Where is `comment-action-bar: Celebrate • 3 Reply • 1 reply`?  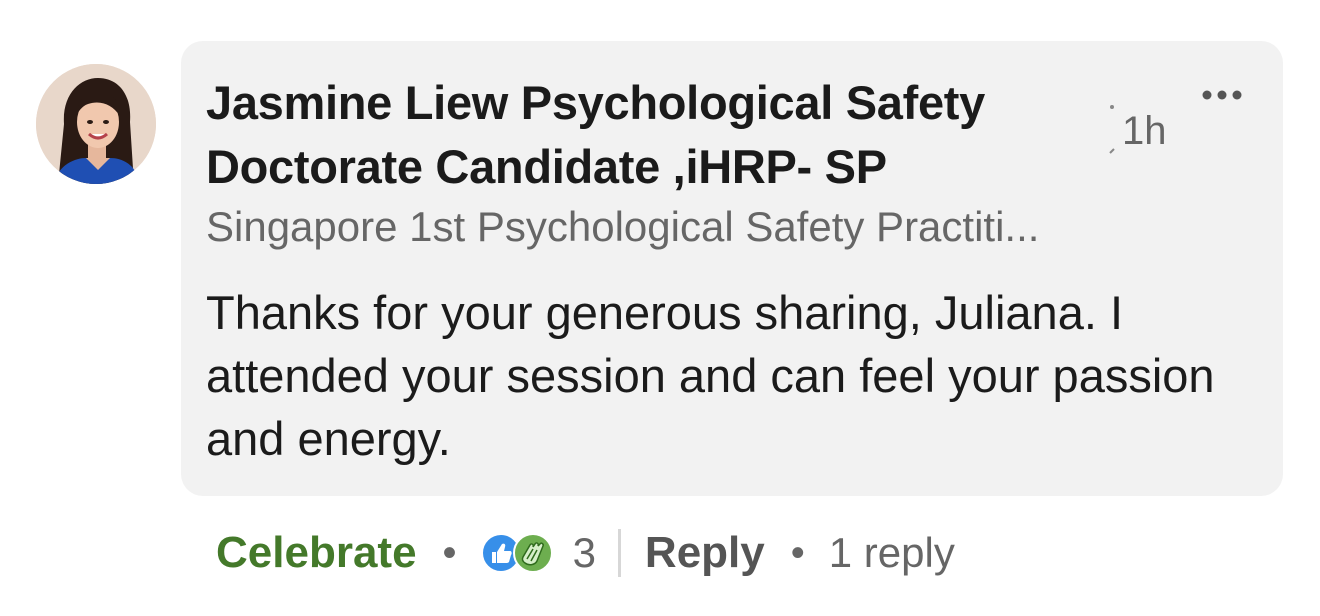 comment-action-bar: Celebrate • 3 Reply • 1 reply is located at coordinates (585, 553).